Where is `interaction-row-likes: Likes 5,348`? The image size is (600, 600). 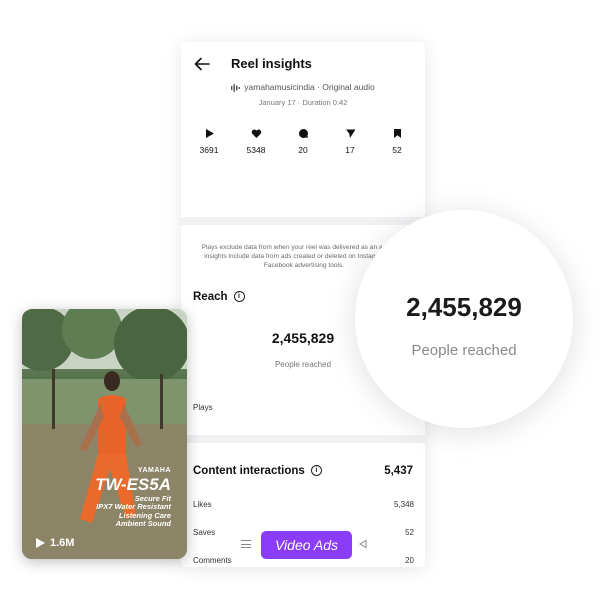 interaction-row-likes: Likes 5,348 is located at coordinates (303, 504).